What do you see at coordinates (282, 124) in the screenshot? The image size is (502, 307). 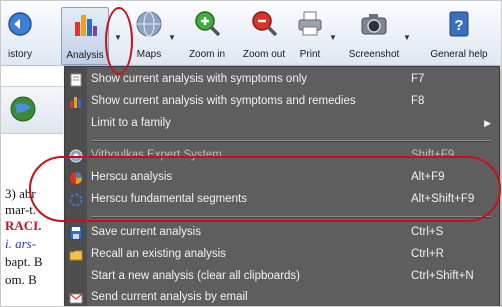 I see `menu-item-limit-family: Limit to a family ▶` at bounding box center [282, 124].